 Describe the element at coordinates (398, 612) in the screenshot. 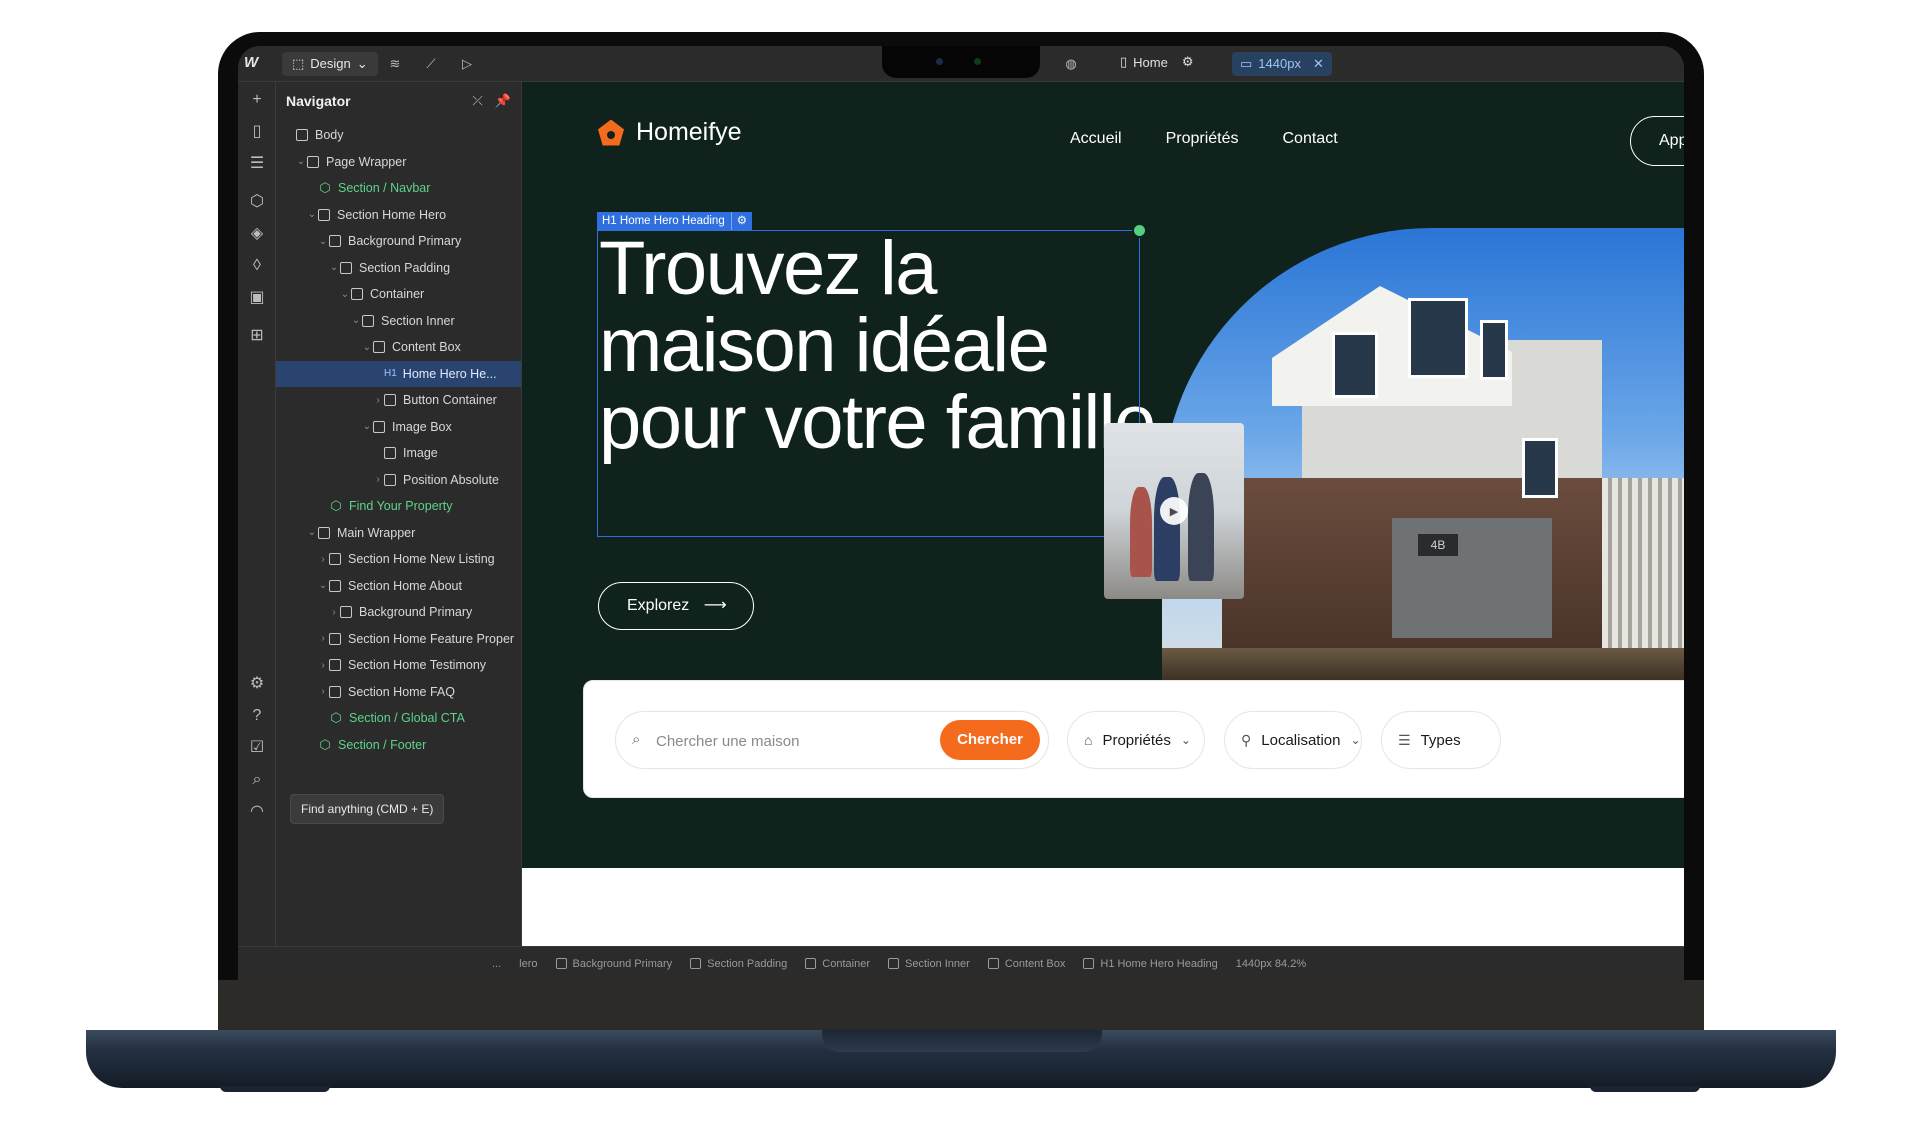

I see `navigator-row: › Background Primary` at that location.